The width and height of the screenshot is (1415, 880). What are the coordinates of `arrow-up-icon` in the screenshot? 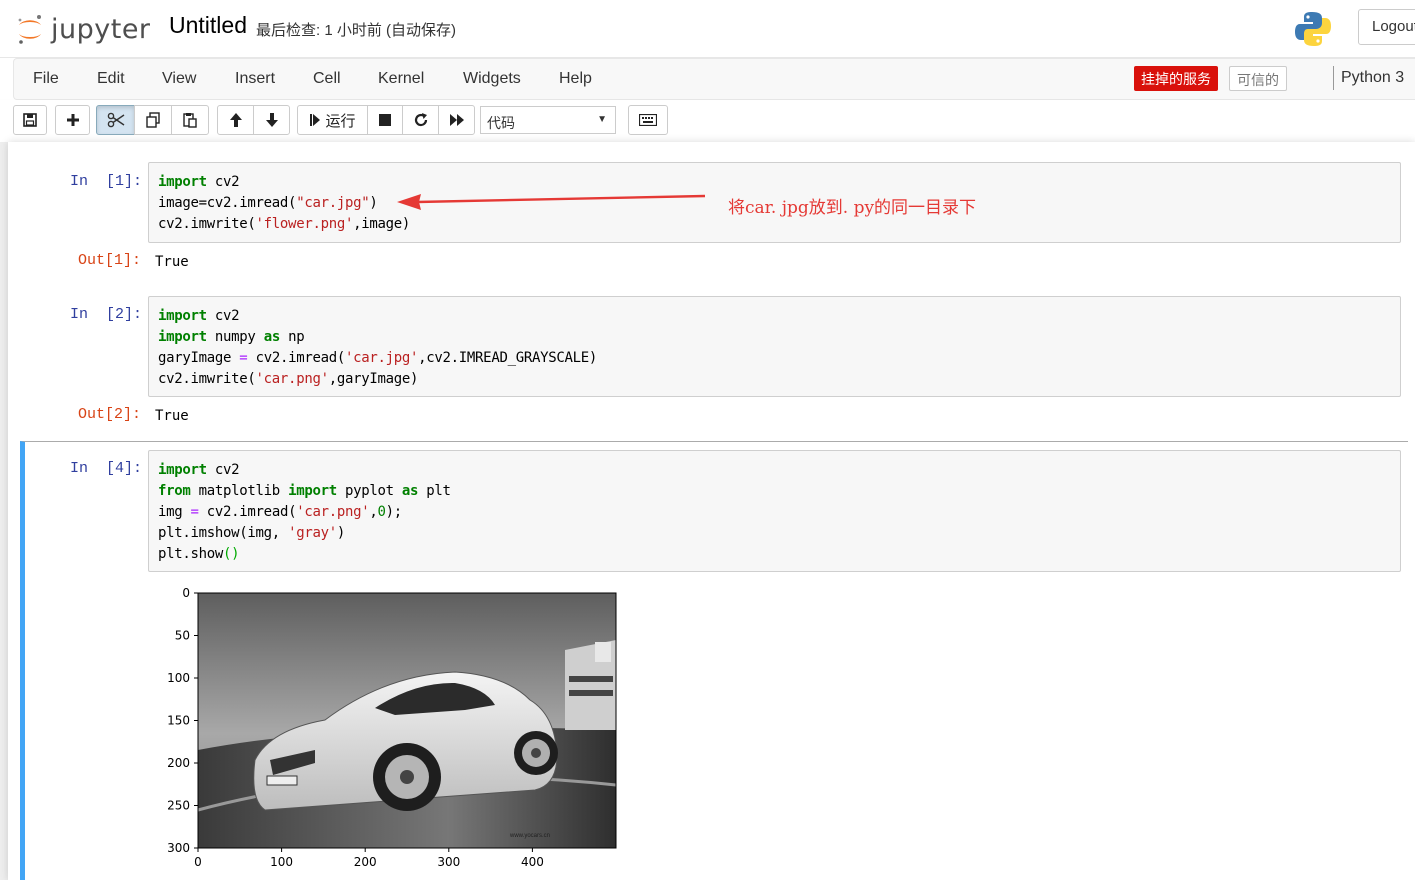 It's located at (235, 120).